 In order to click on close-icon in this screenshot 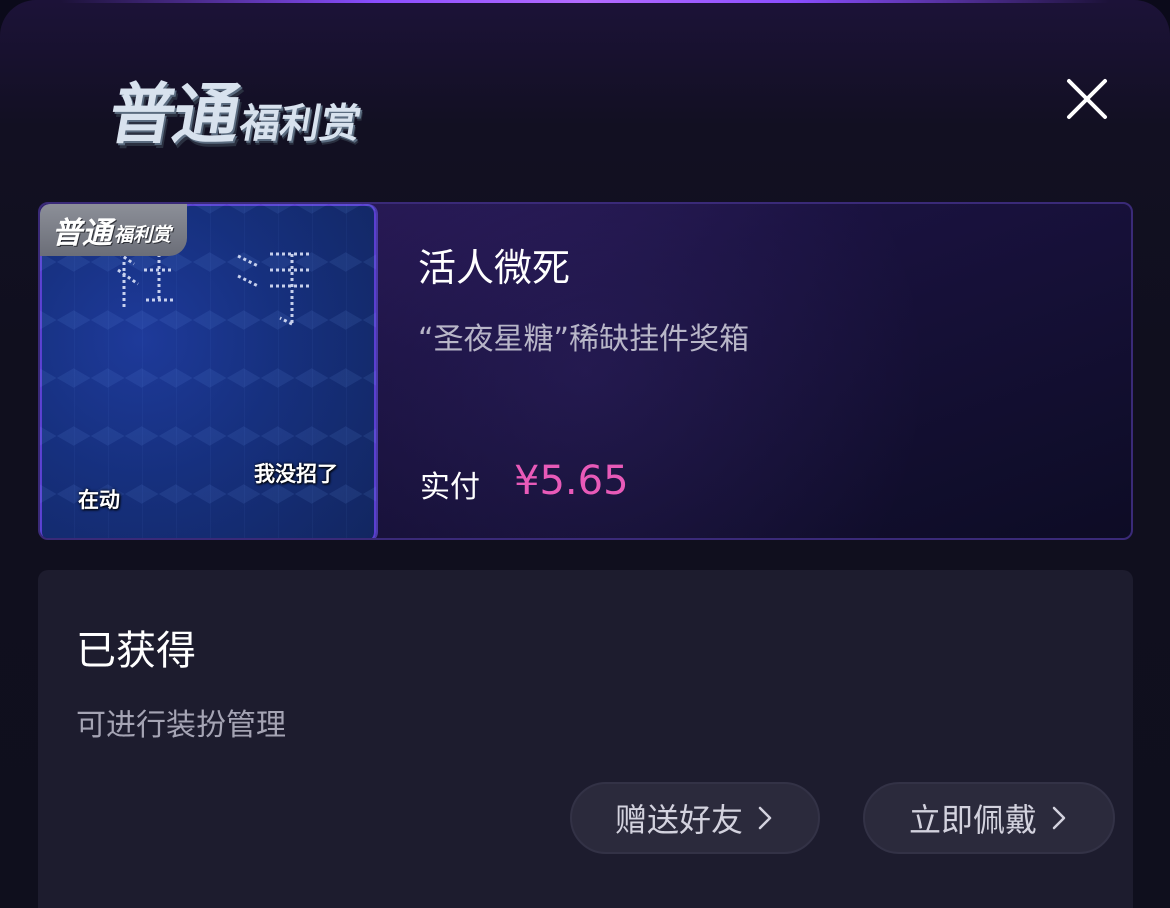, I will do `click(1087, 99)`.